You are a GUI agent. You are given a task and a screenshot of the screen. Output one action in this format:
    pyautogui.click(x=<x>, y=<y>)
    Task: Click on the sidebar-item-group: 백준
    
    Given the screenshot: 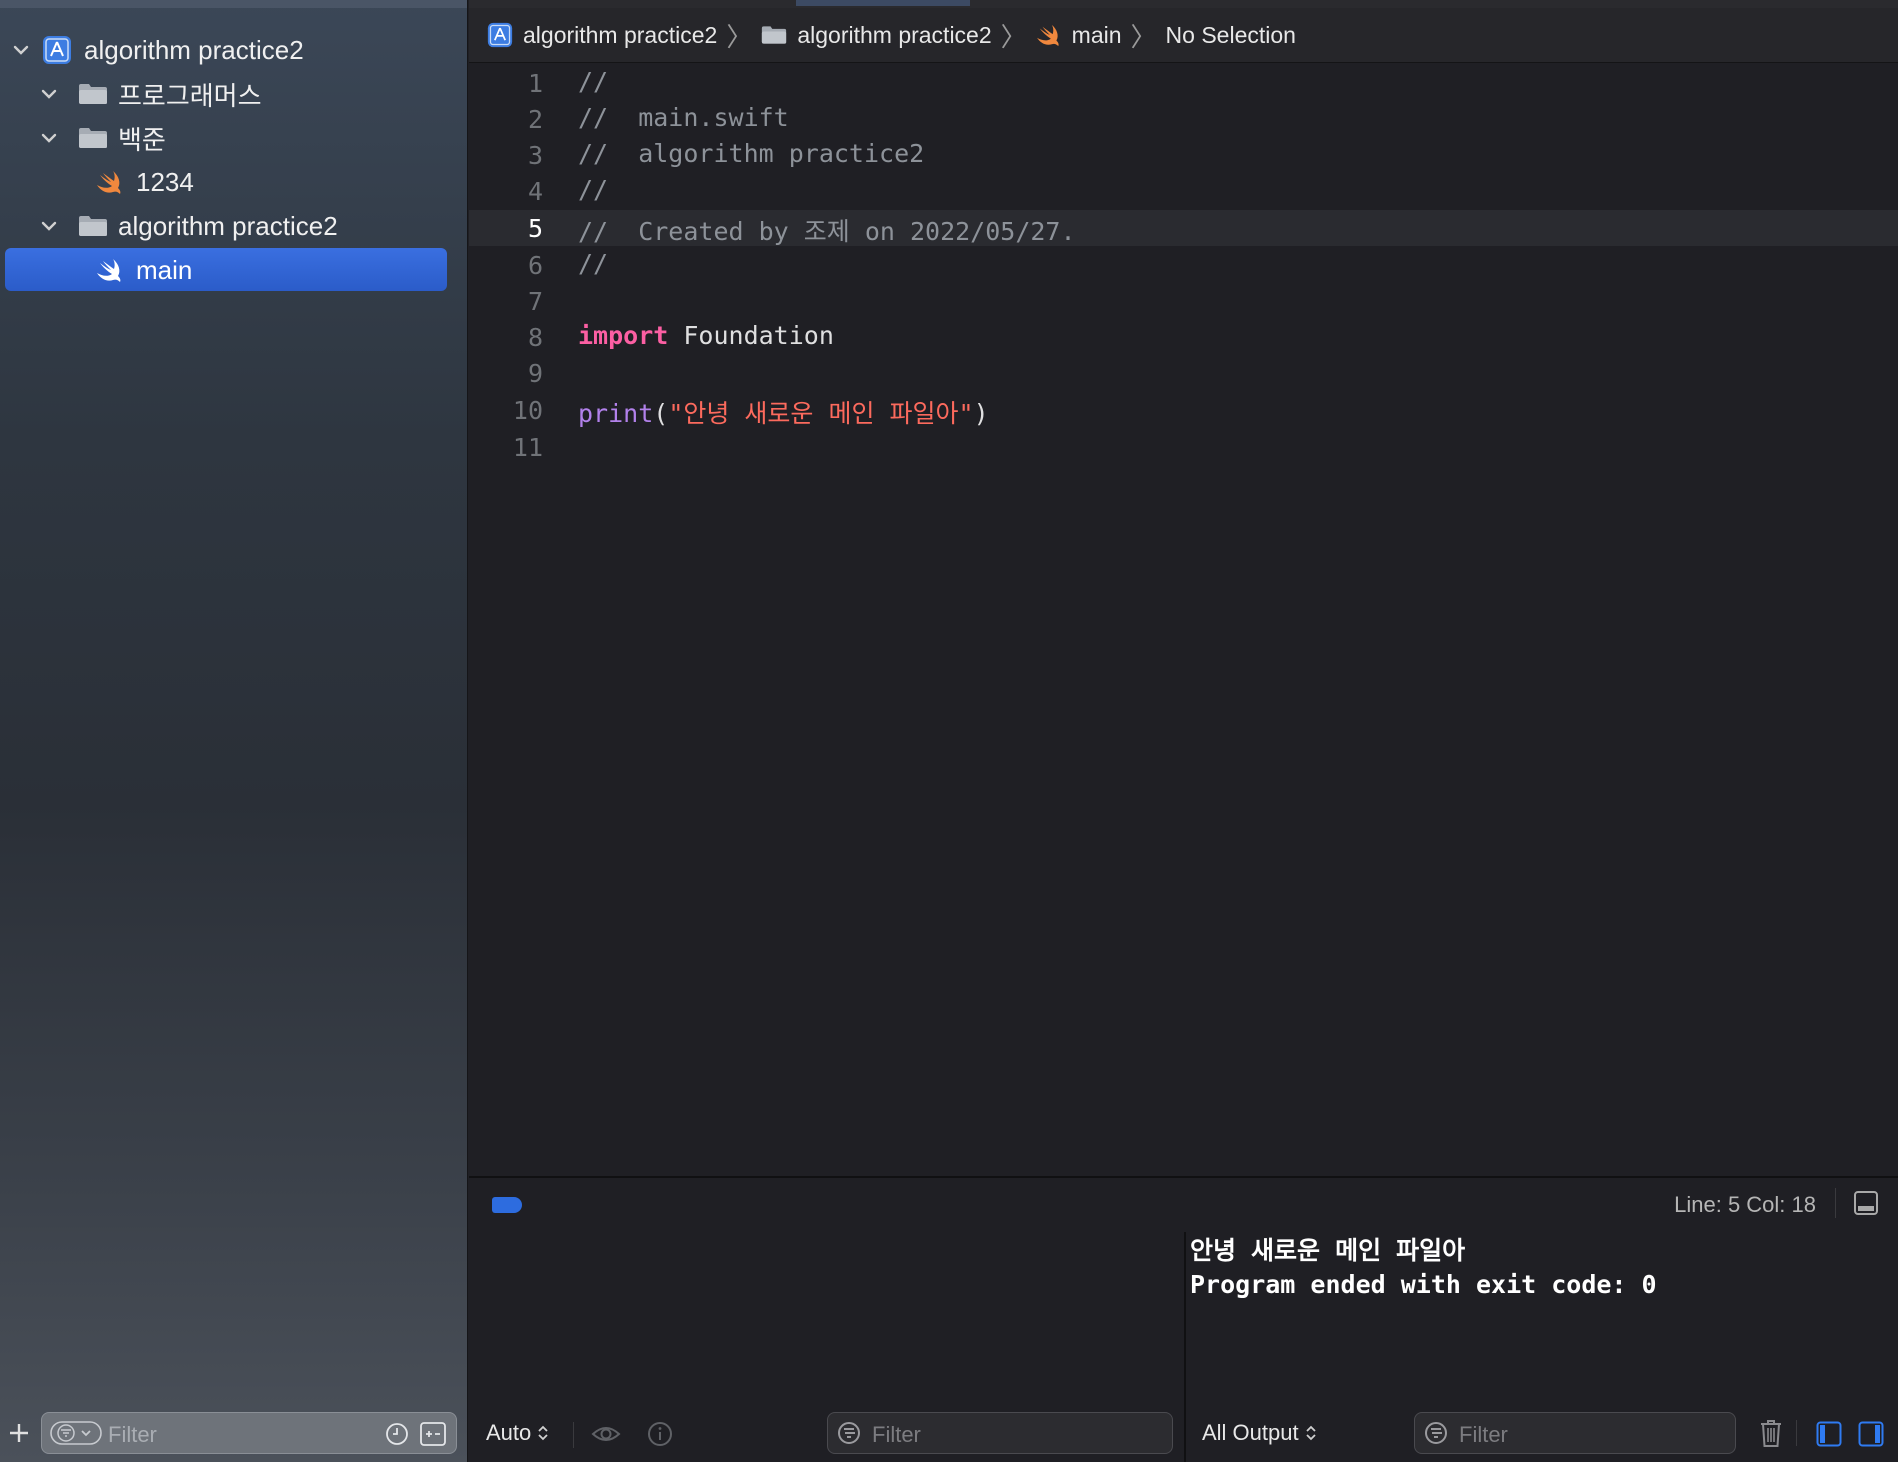 What is the action you would take?
    pyautogui.click(x=83, y=138)
    